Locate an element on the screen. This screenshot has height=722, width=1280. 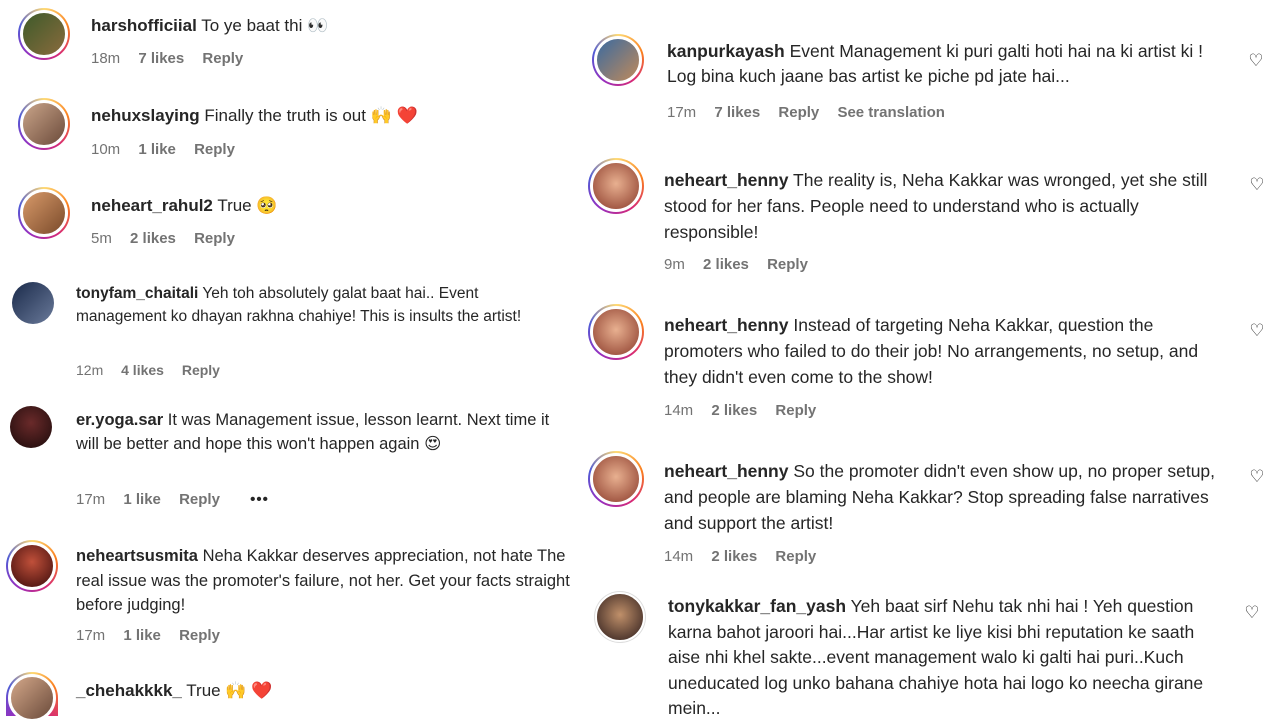
comment-text: True 🙌 ❤️ is located at coordinates (229, 690).